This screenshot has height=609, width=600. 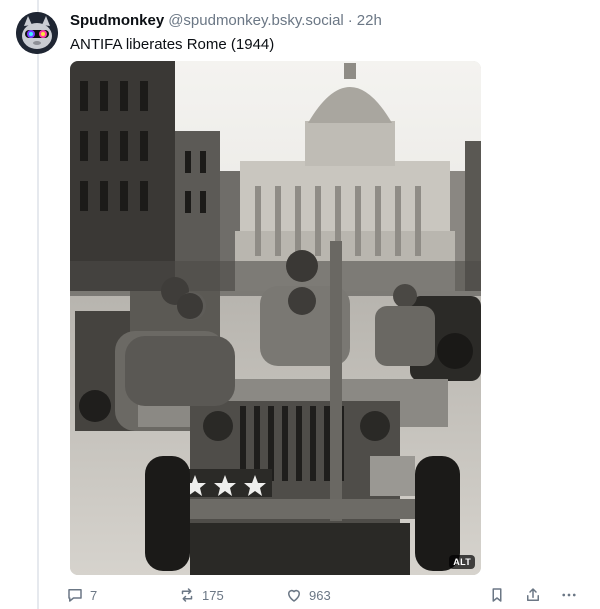 I want to click on more-button, so click(x=569, y=595).